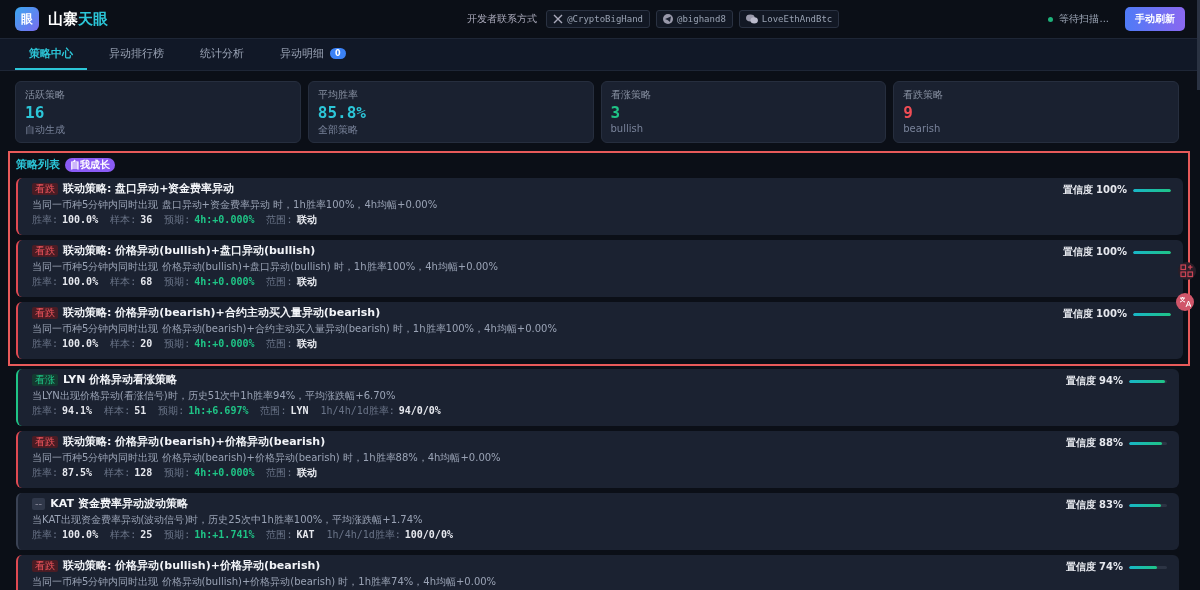  Describe the element at coordinates (342, 112) in the screenshot. I see `stat-value: 85.8%` at that location.